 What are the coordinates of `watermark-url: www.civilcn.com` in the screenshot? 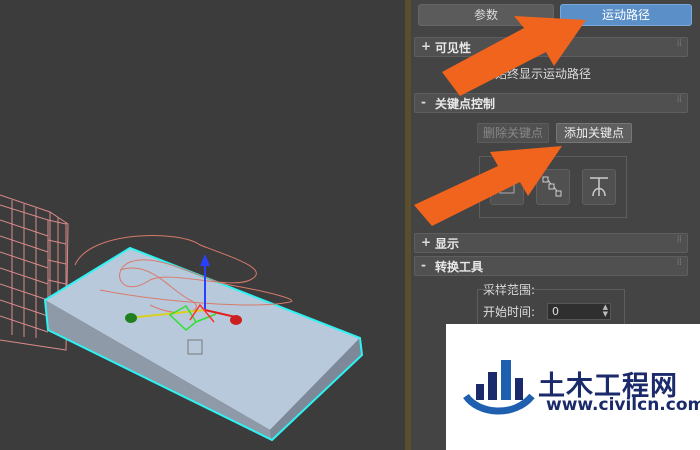 It's located at (623, 405).